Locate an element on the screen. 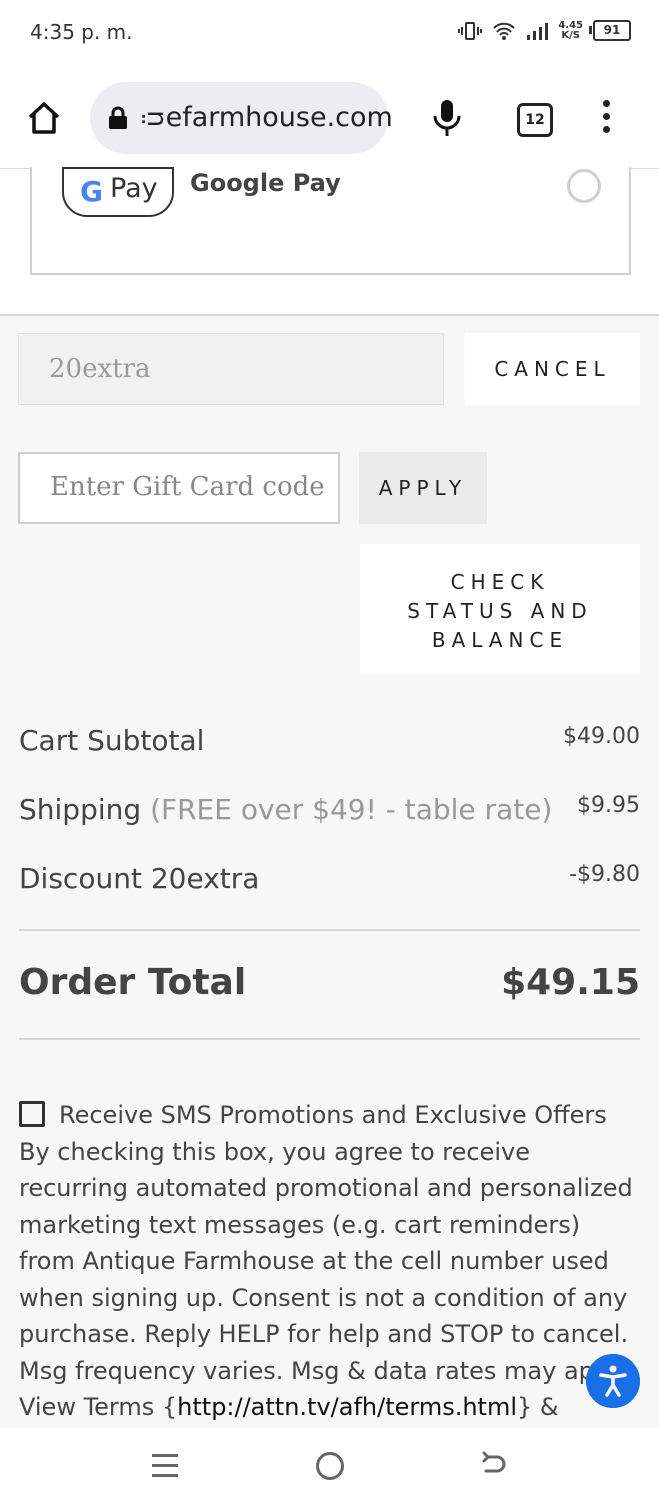 The image size is (659, 1500). url-text: ᴞefarmhouse.com is located at coordinates (266, 117).